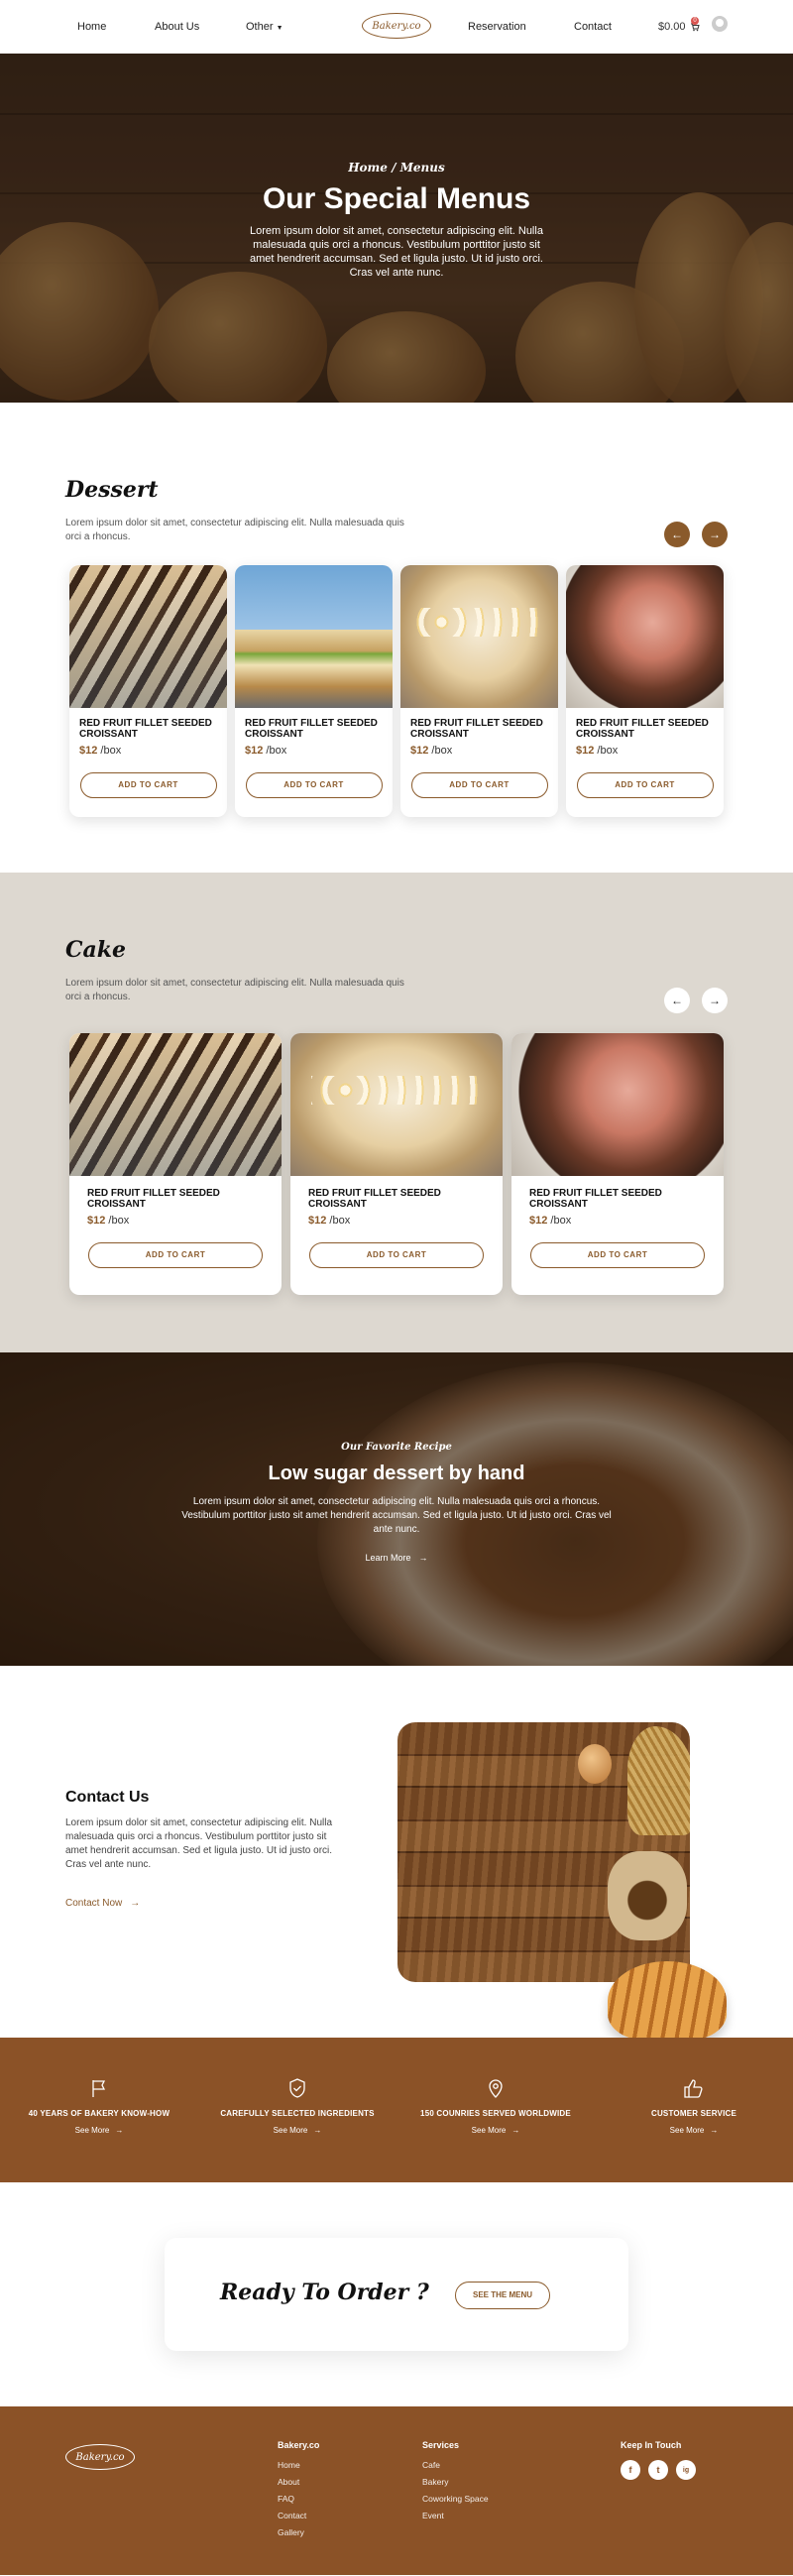  What do you see at coordinates (396, 1474) in the screenshot?
I see `recipe-title: Low sugar dessert by hand` at bounding box center [396, 1474].